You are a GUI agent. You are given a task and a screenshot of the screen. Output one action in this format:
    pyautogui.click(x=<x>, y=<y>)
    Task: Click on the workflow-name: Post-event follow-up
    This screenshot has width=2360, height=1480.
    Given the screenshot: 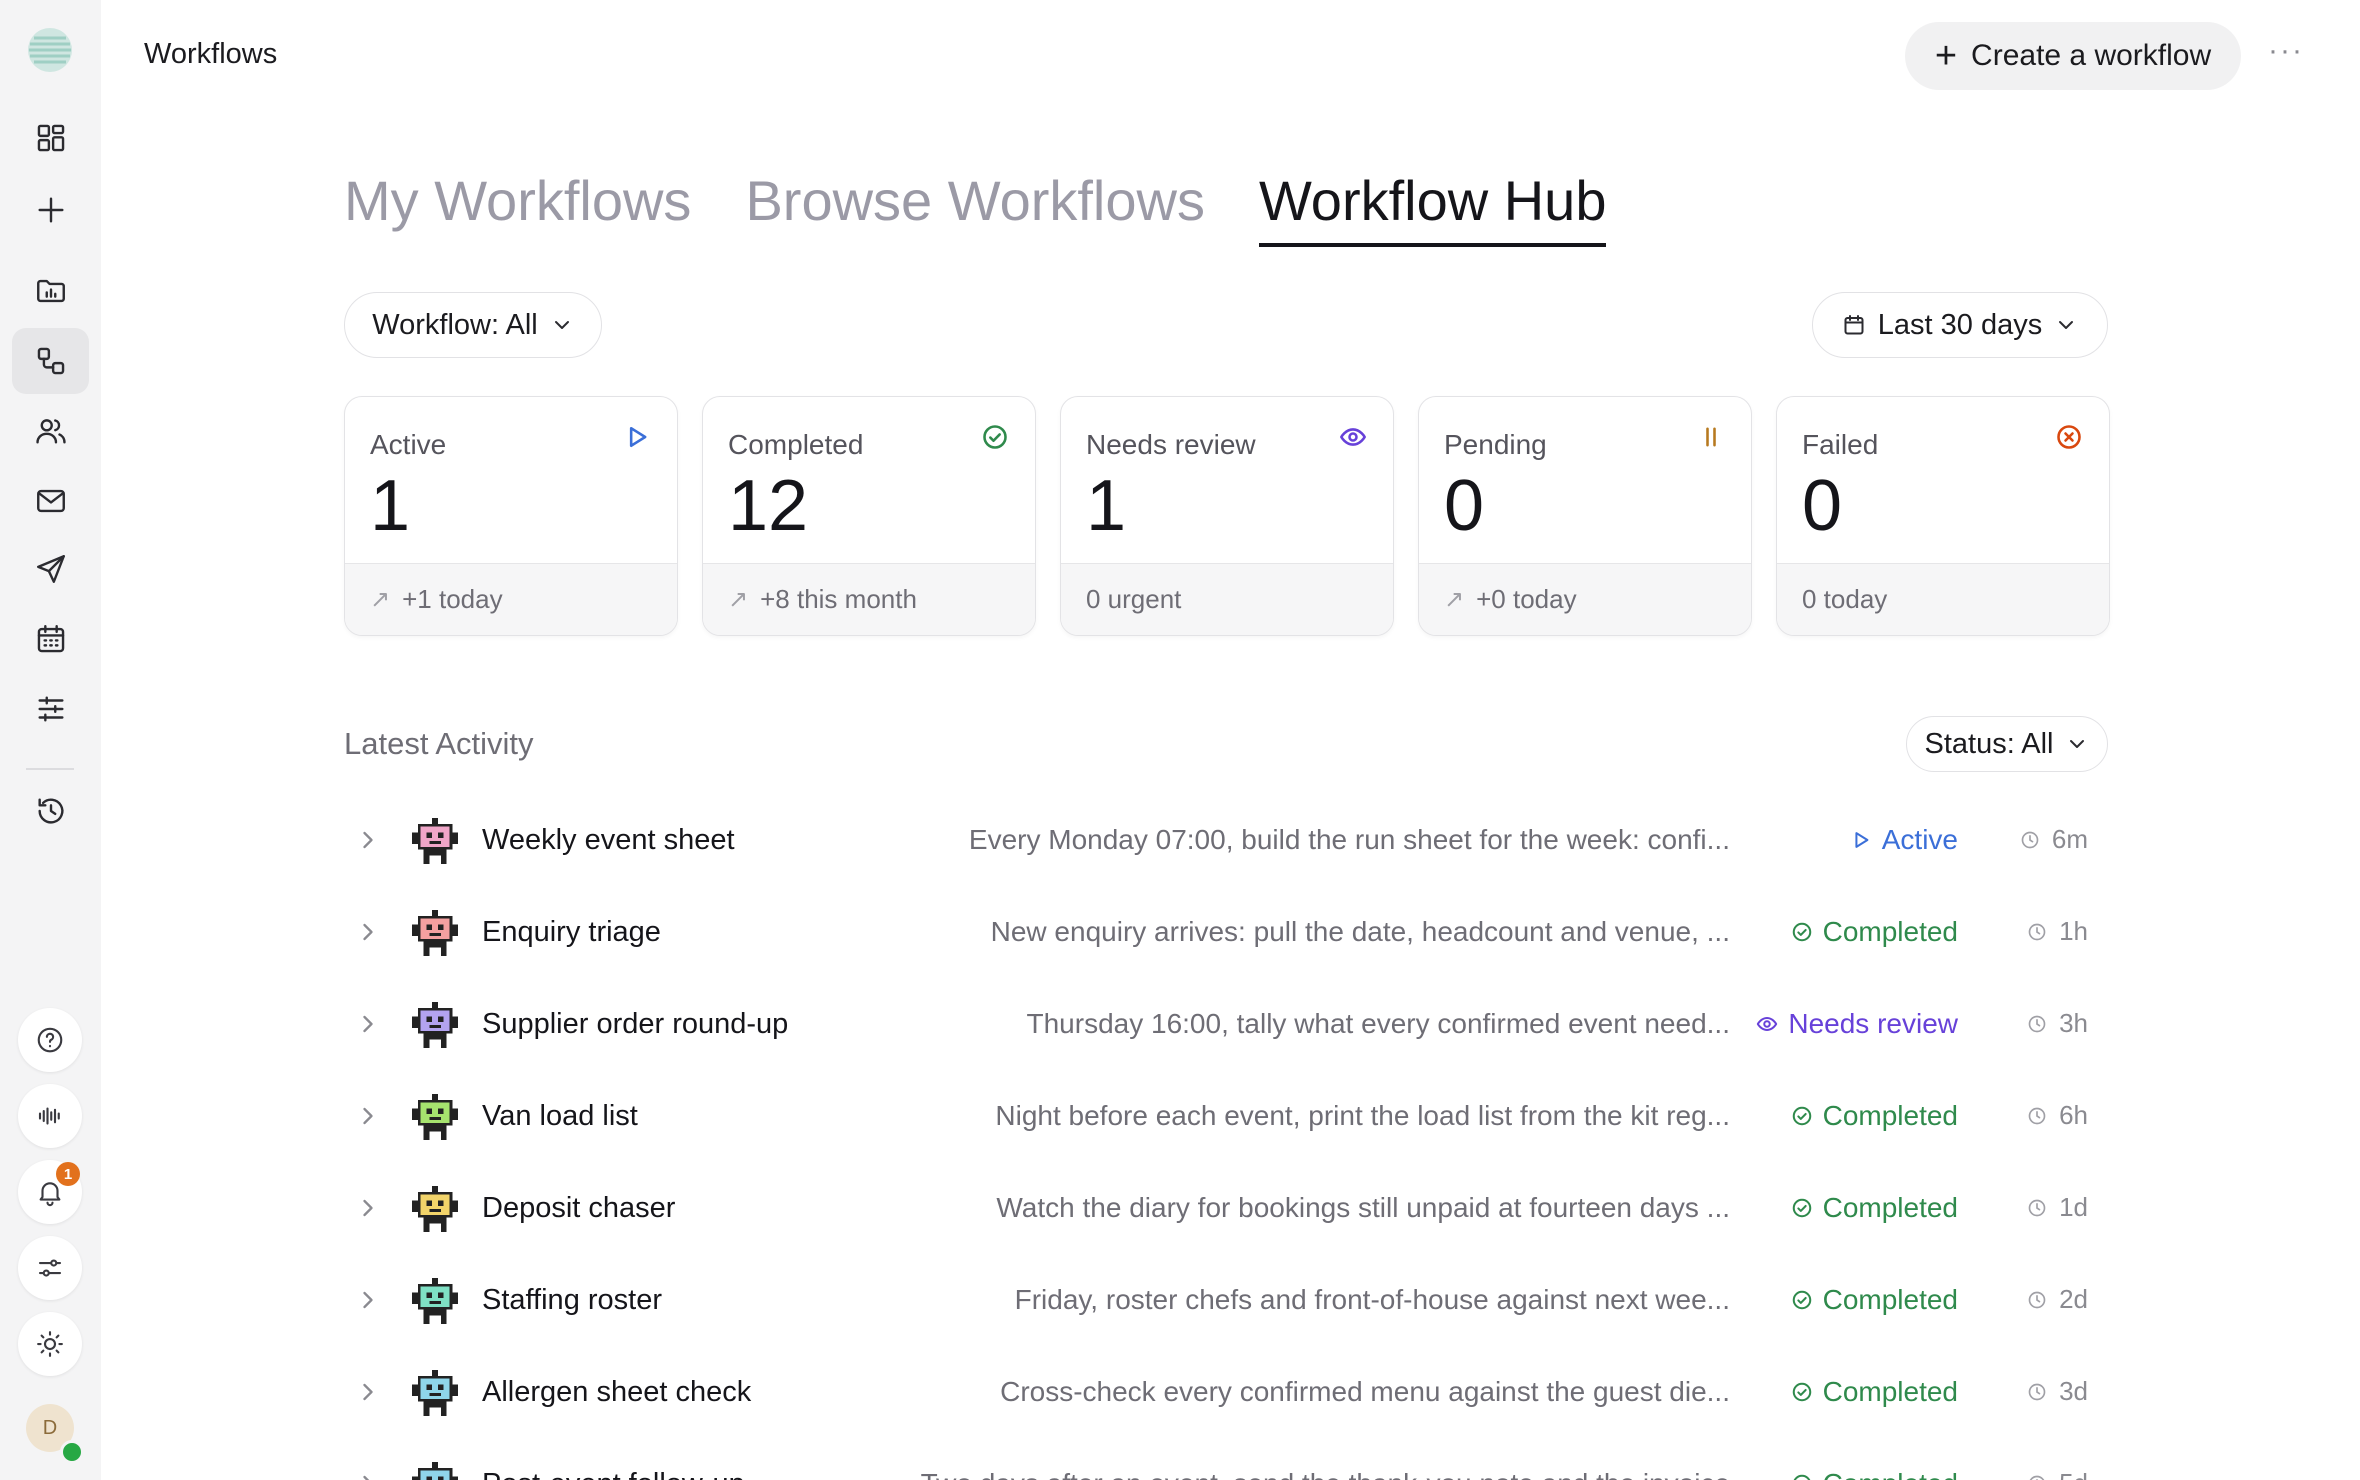 What is the action you would take?
    pyautogui.click(x=613, y=1474)
    